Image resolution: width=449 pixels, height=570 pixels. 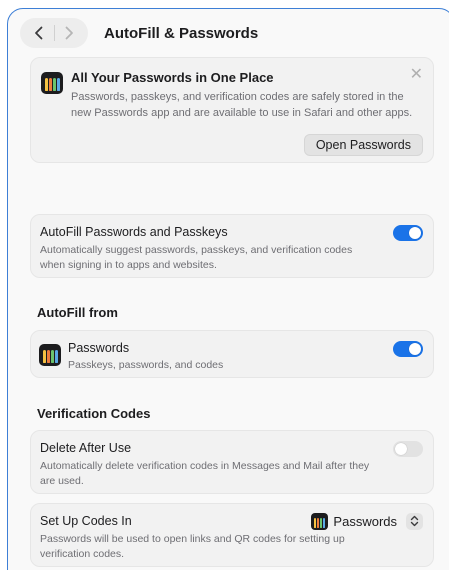 What do you see at coordinates (363, 145) in the screenshot?
I see `open-passwords-button: Open Passwords` at bounding box center [363, 145].